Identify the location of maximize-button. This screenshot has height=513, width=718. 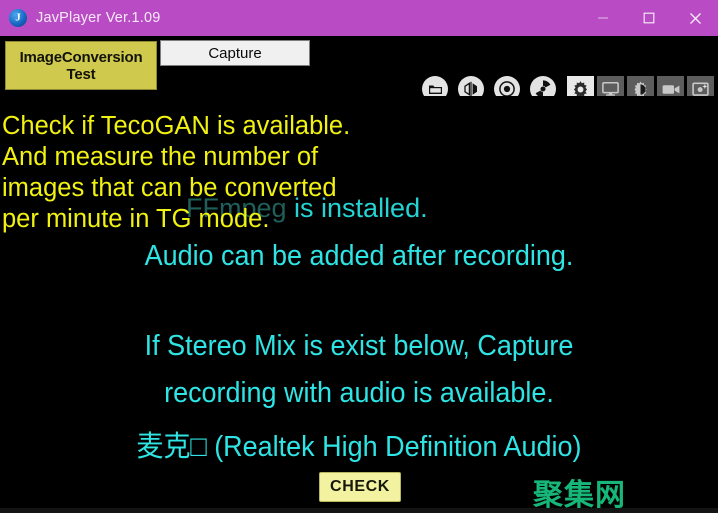
(649, 18).